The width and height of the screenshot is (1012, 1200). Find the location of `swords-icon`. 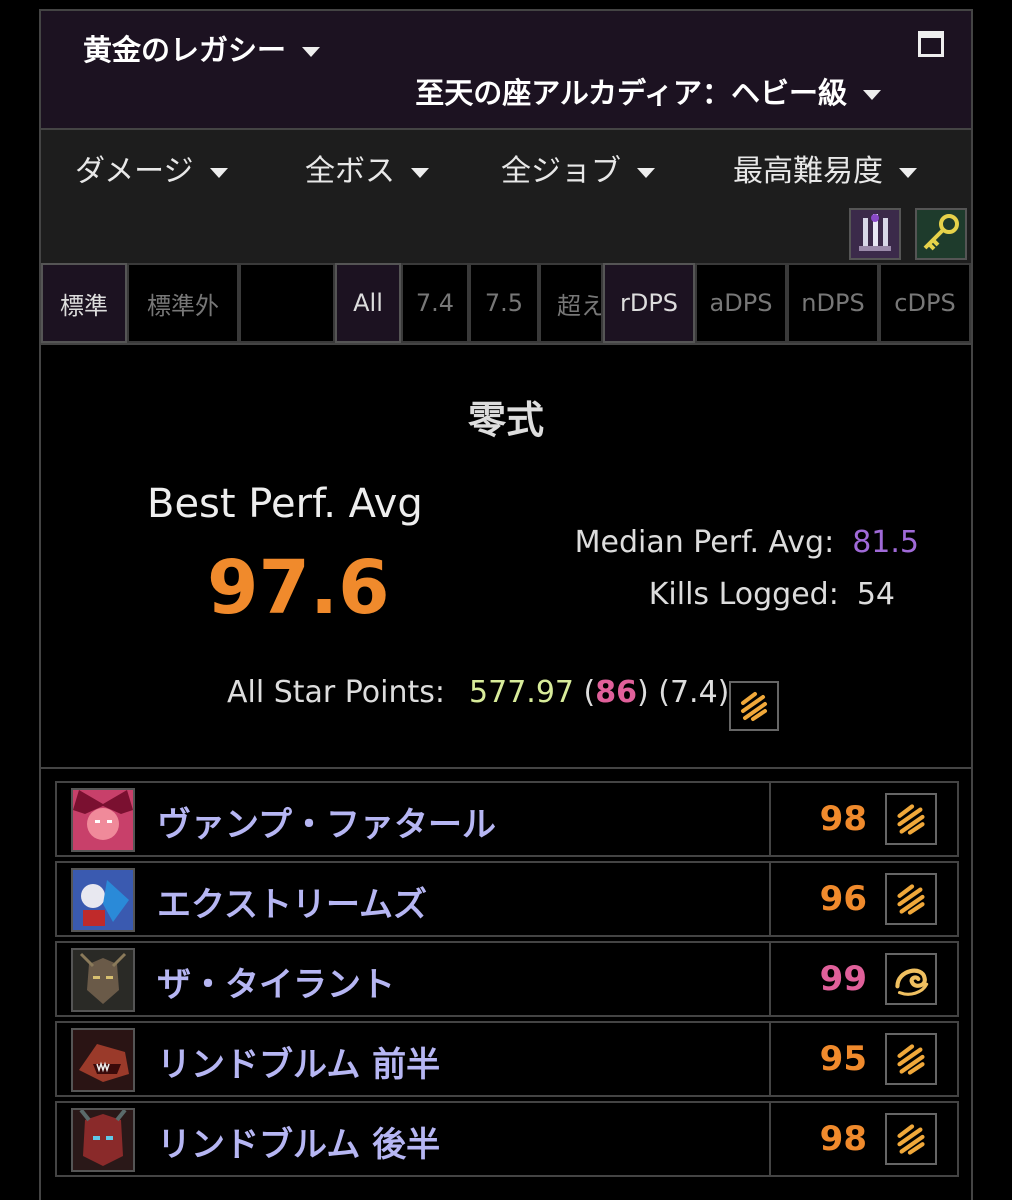

swords-icon is located at coordinates (875, 234).